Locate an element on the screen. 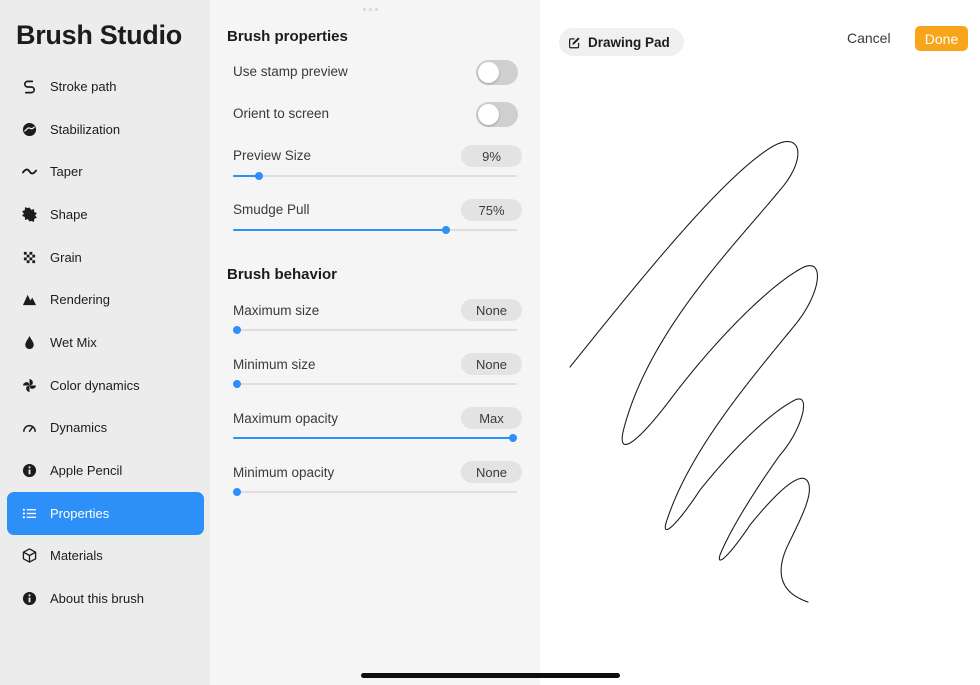 This screenshot has width=980, height=685. info-icon is located at coordinates (29, 599).